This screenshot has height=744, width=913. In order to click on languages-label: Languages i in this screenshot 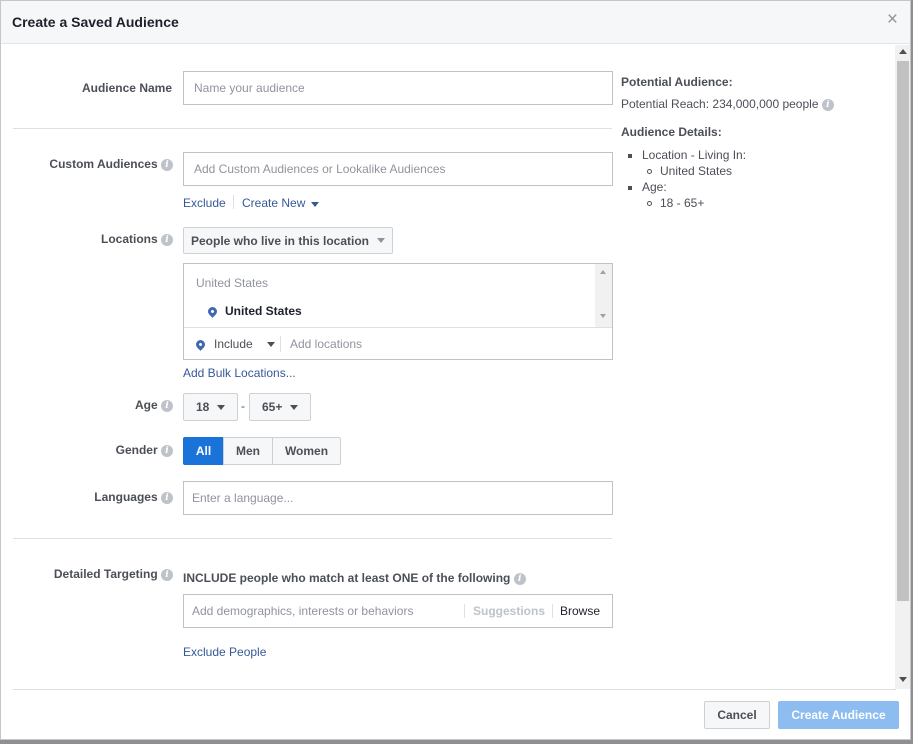, I will do `click(117, 497)`.